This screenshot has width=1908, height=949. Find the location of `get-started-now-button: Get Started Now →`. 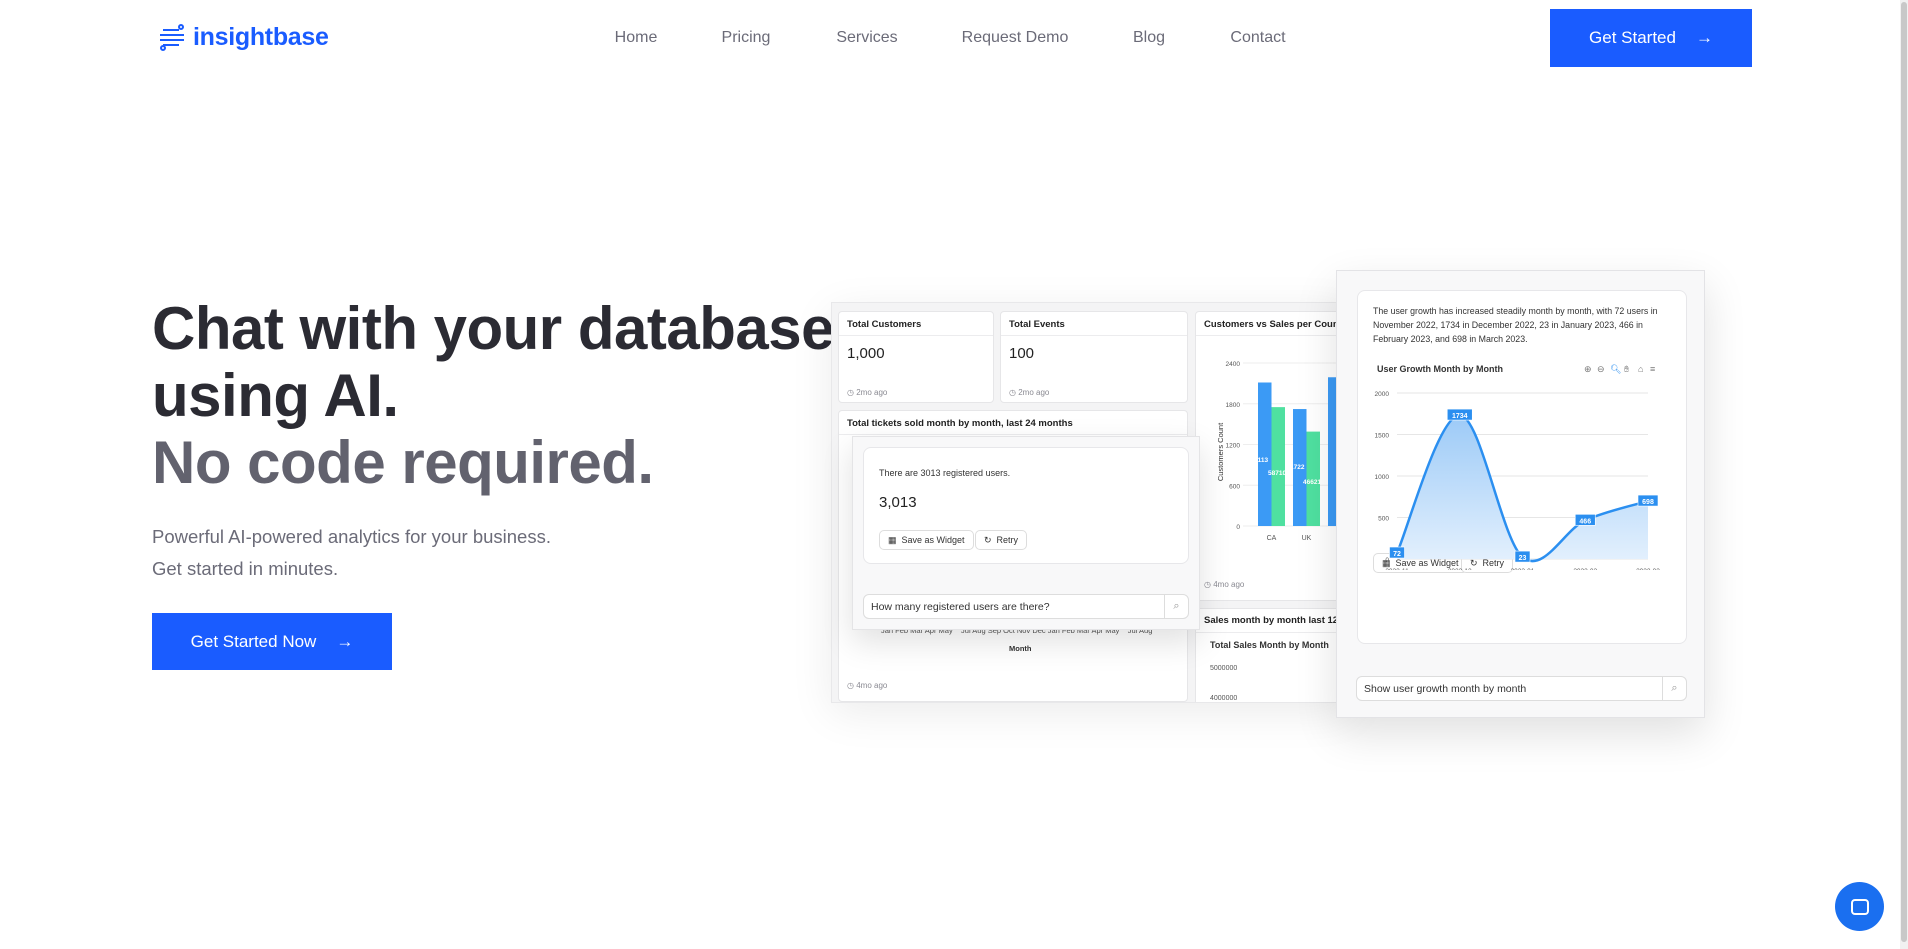

get-started-now-button: Get Started Now → is located at coordinates (272, 641).